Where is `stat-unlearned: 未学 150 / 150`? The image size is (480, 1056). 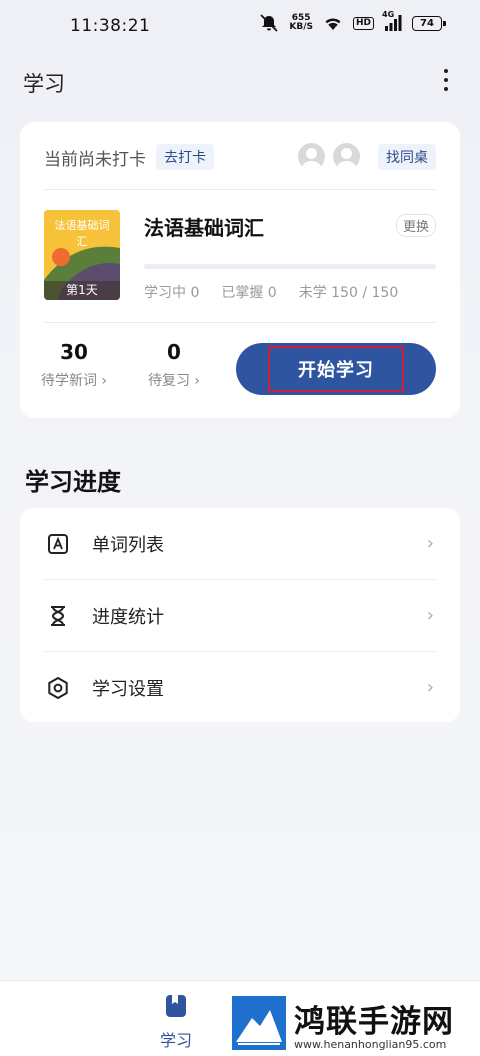
stat-unlearned: 未学 150 / 150 is located at coordinates (348, 293).